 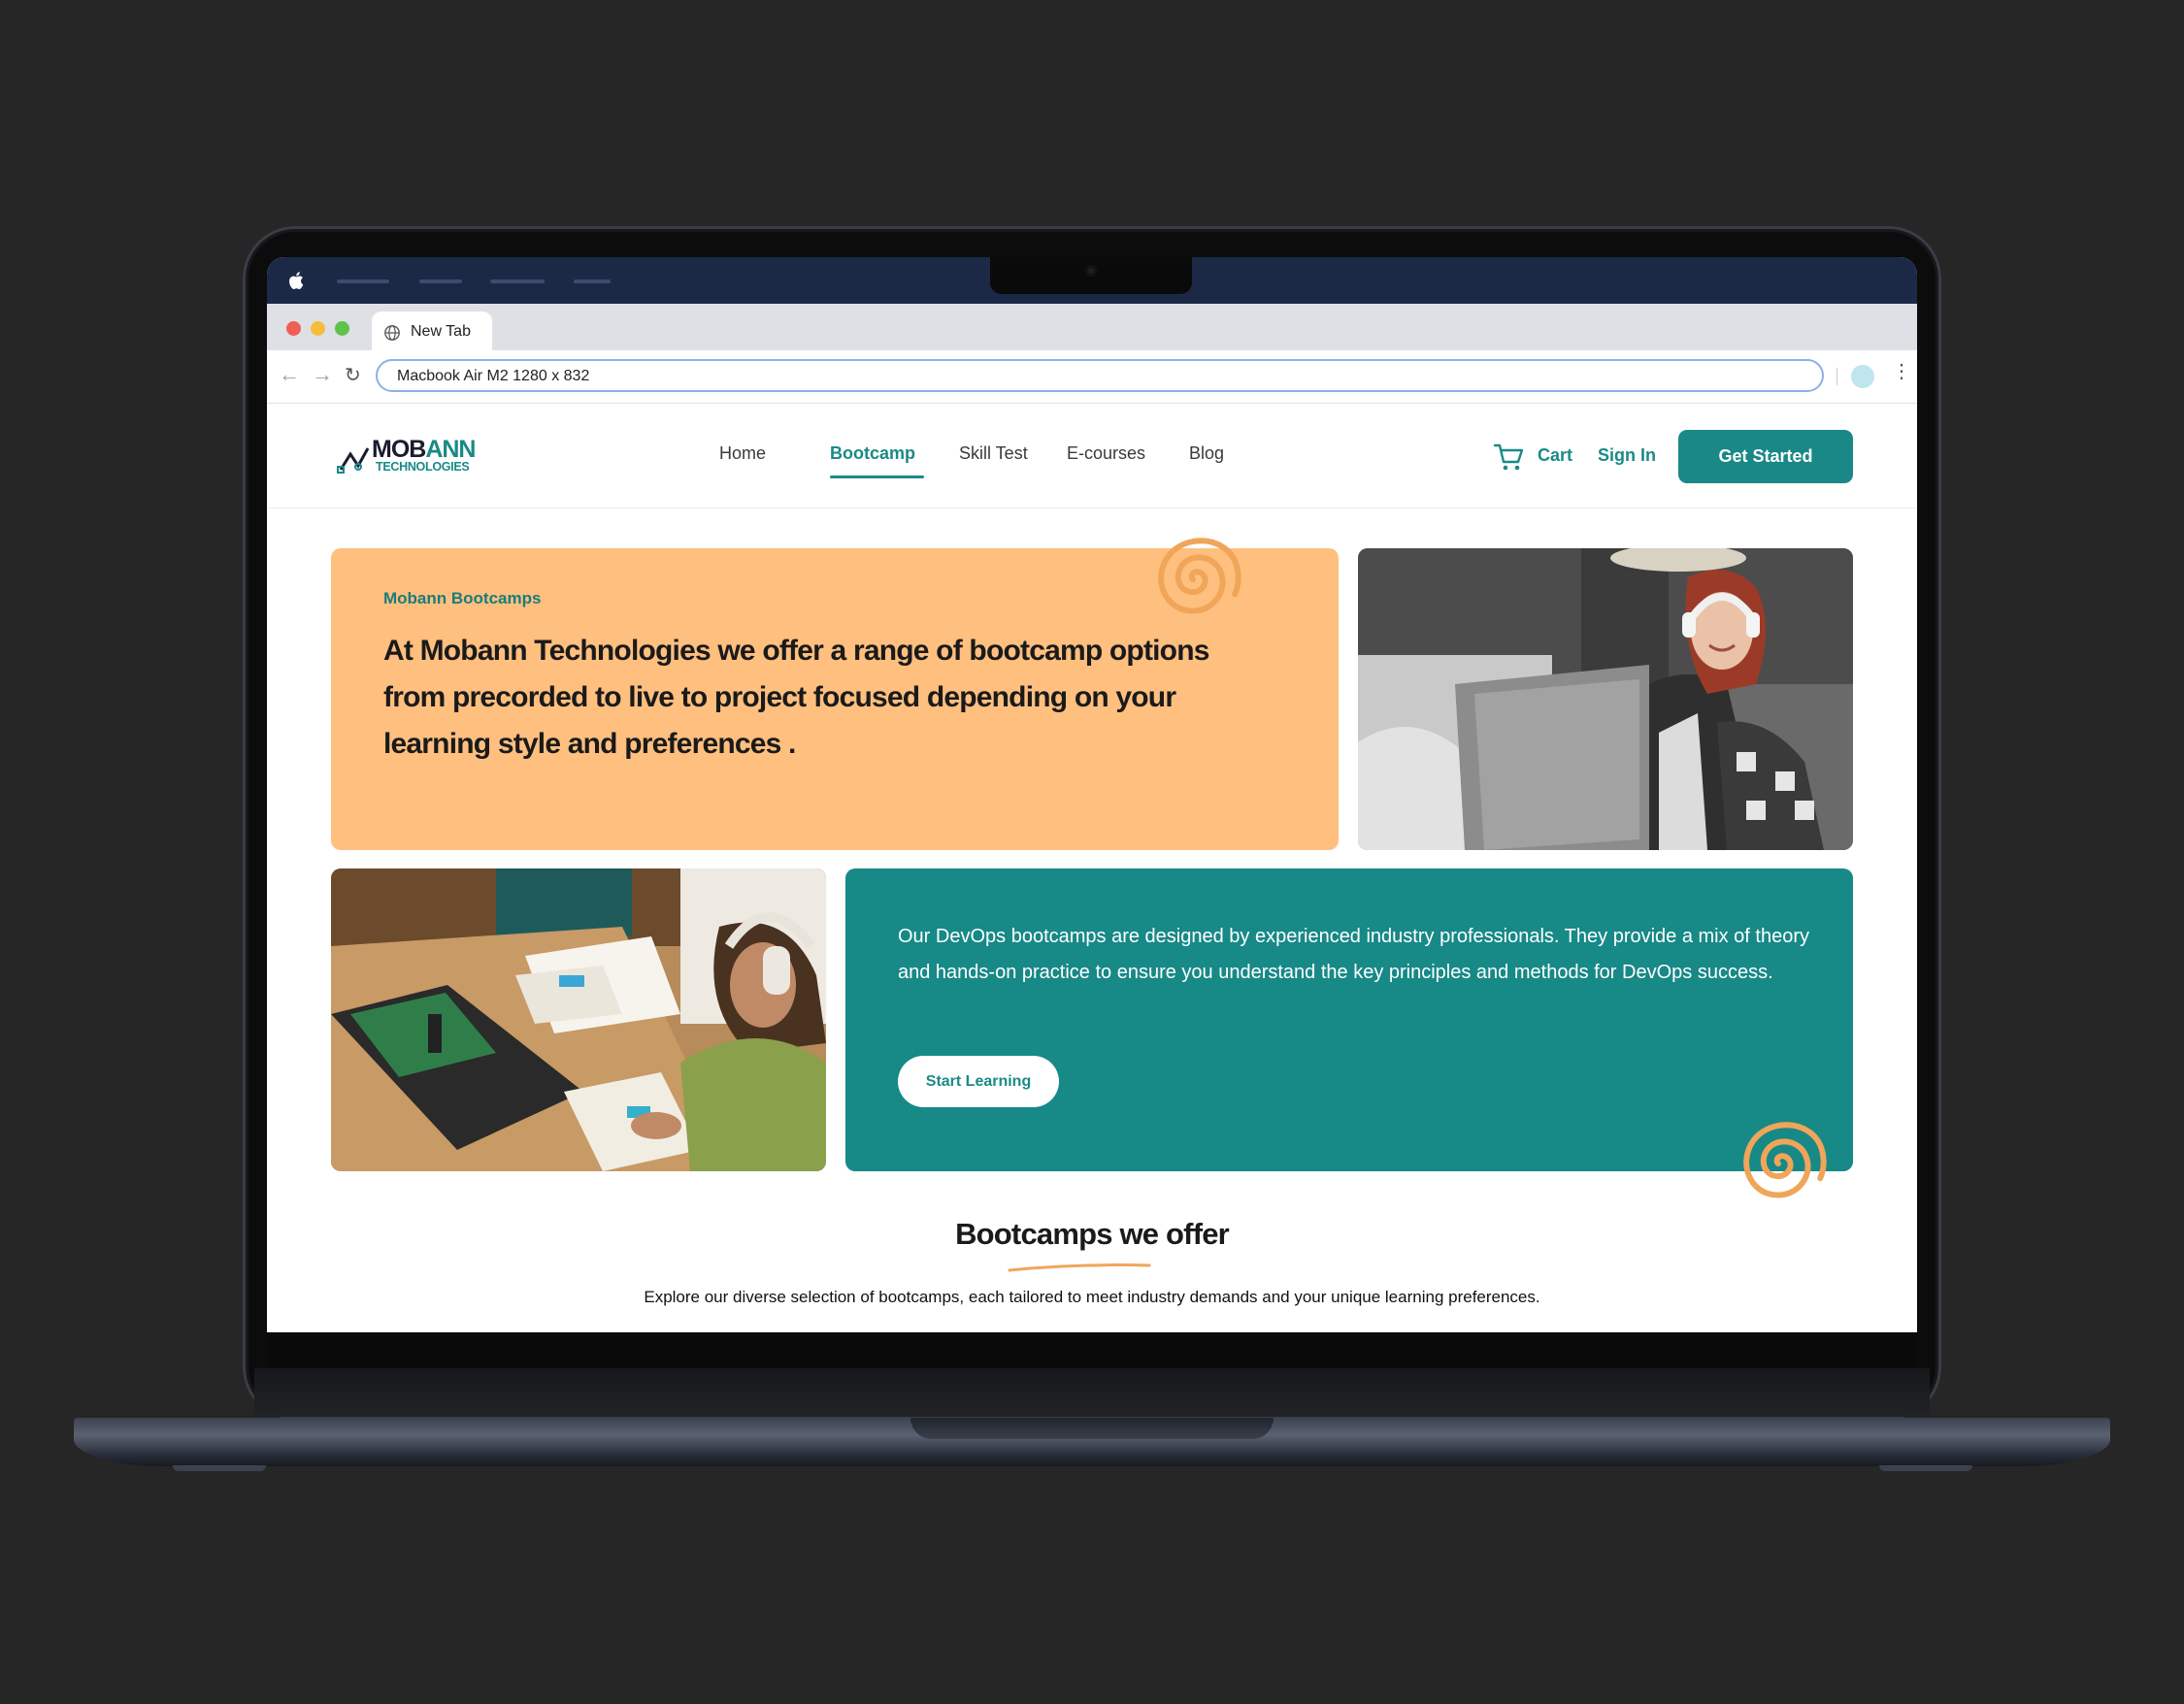 I want to click on apple-logo-icon, so click(x=297, y=280).